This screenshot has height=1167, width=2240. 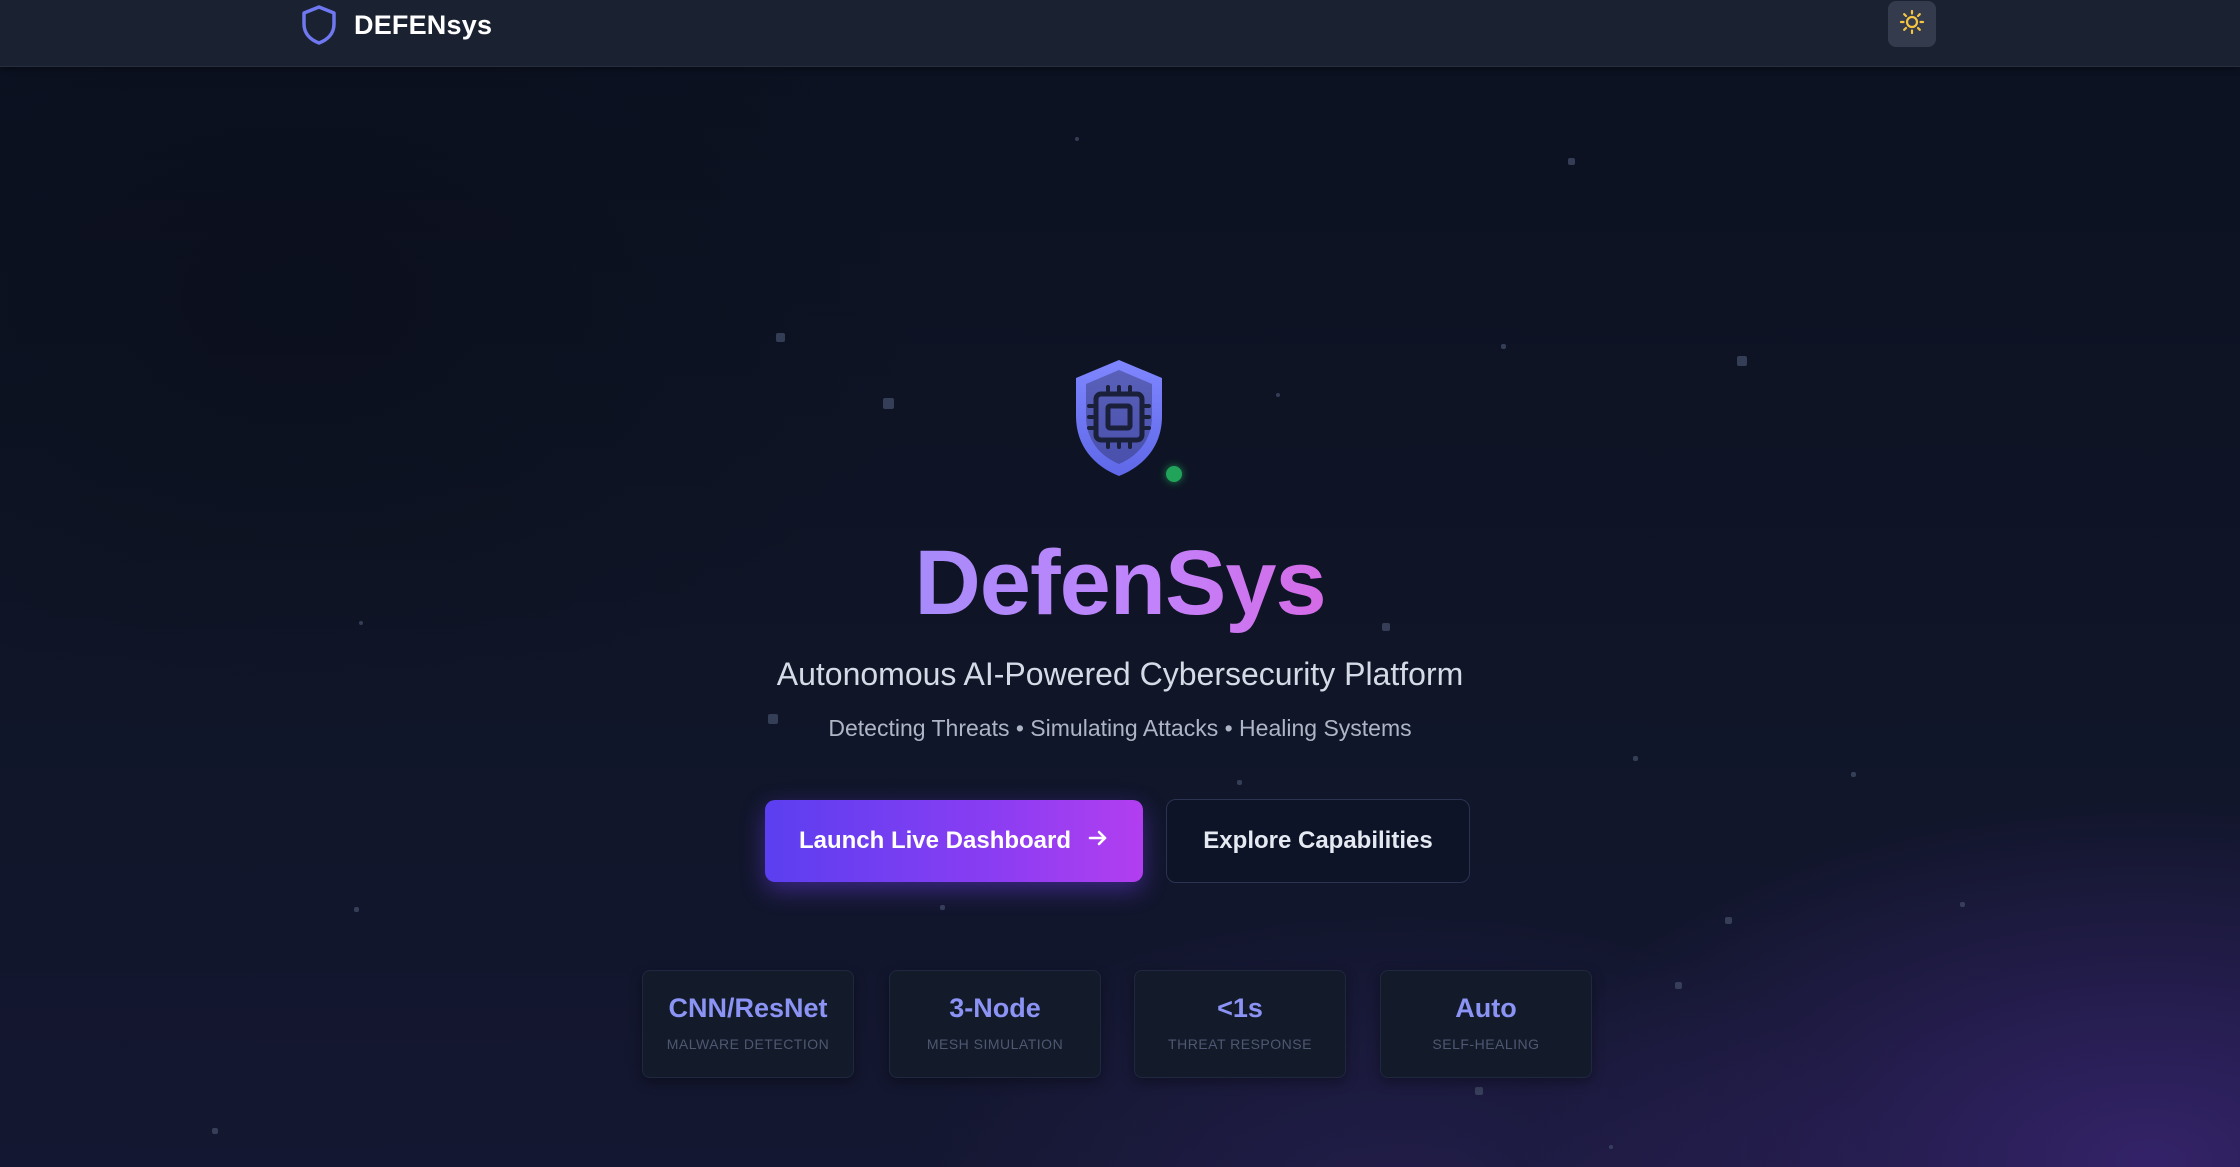 What do you see at coordinates (1486, 1008) in the screenshot?
I see `stat-value: Auto` at bounding box center [1486, 1008].